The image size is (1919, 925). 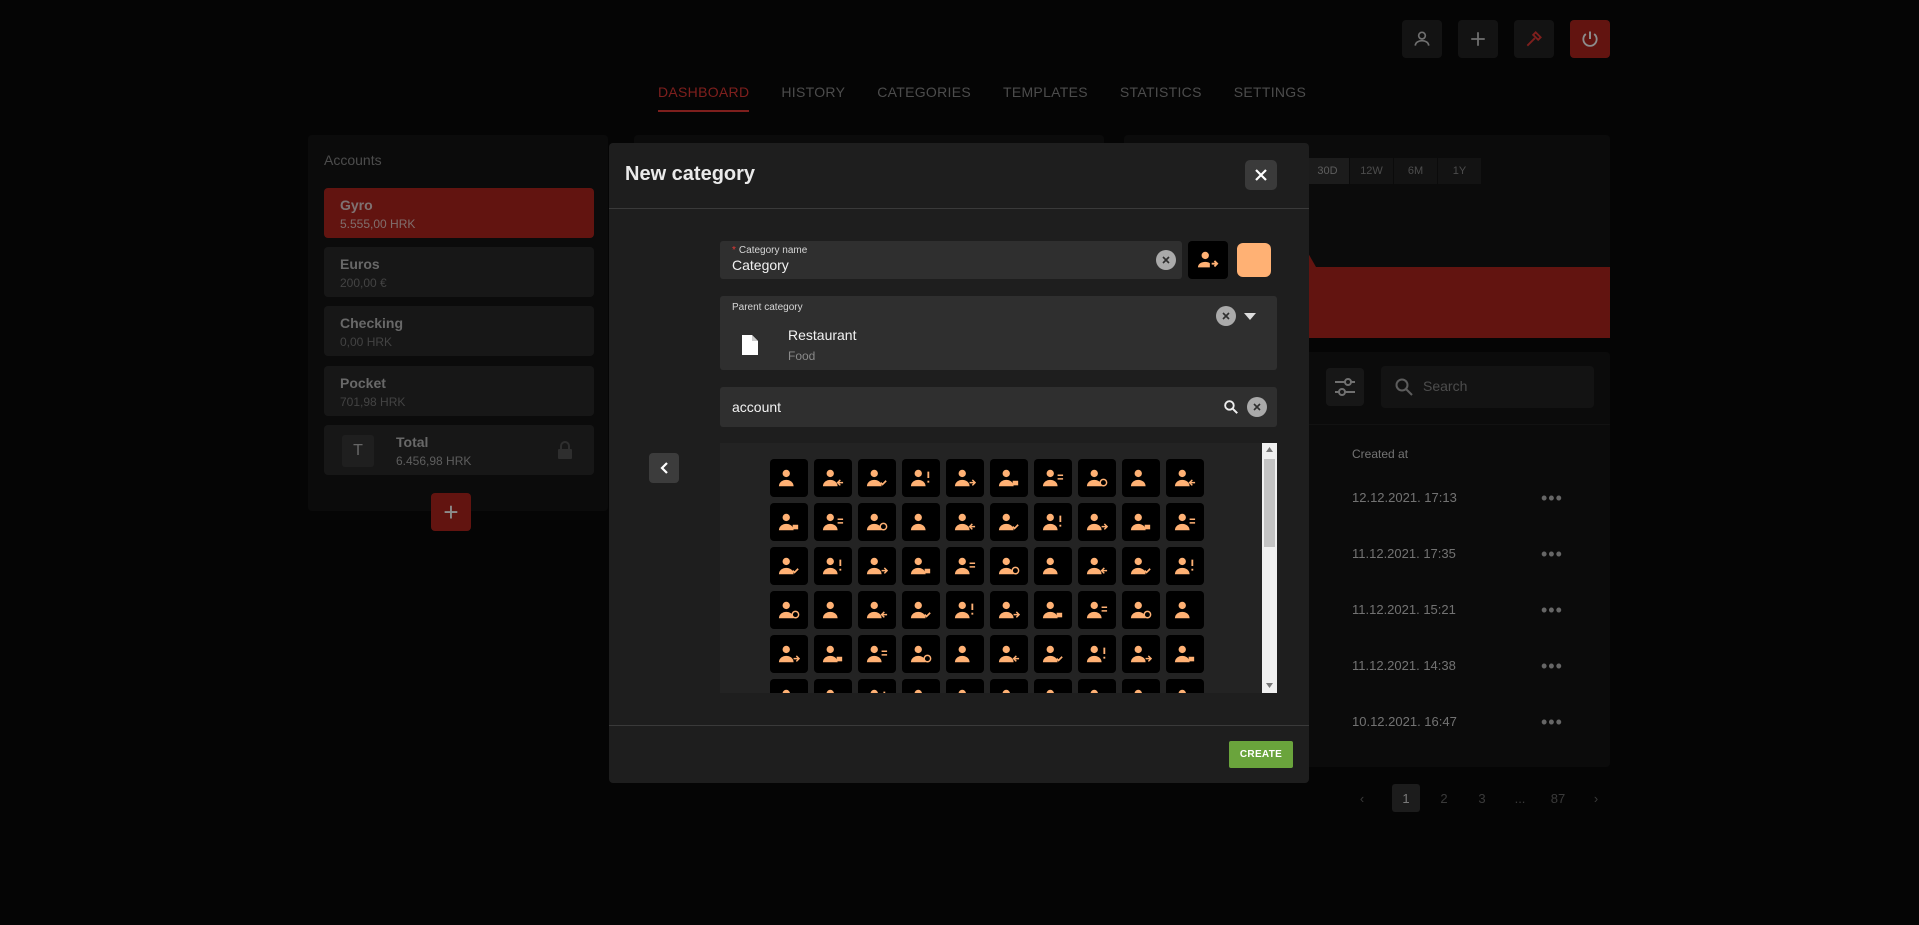 What do you see at coordinates (951, 260) in the screenshot?
I see `category-name-field: * Category name Category` at bounding box center [951, 260].